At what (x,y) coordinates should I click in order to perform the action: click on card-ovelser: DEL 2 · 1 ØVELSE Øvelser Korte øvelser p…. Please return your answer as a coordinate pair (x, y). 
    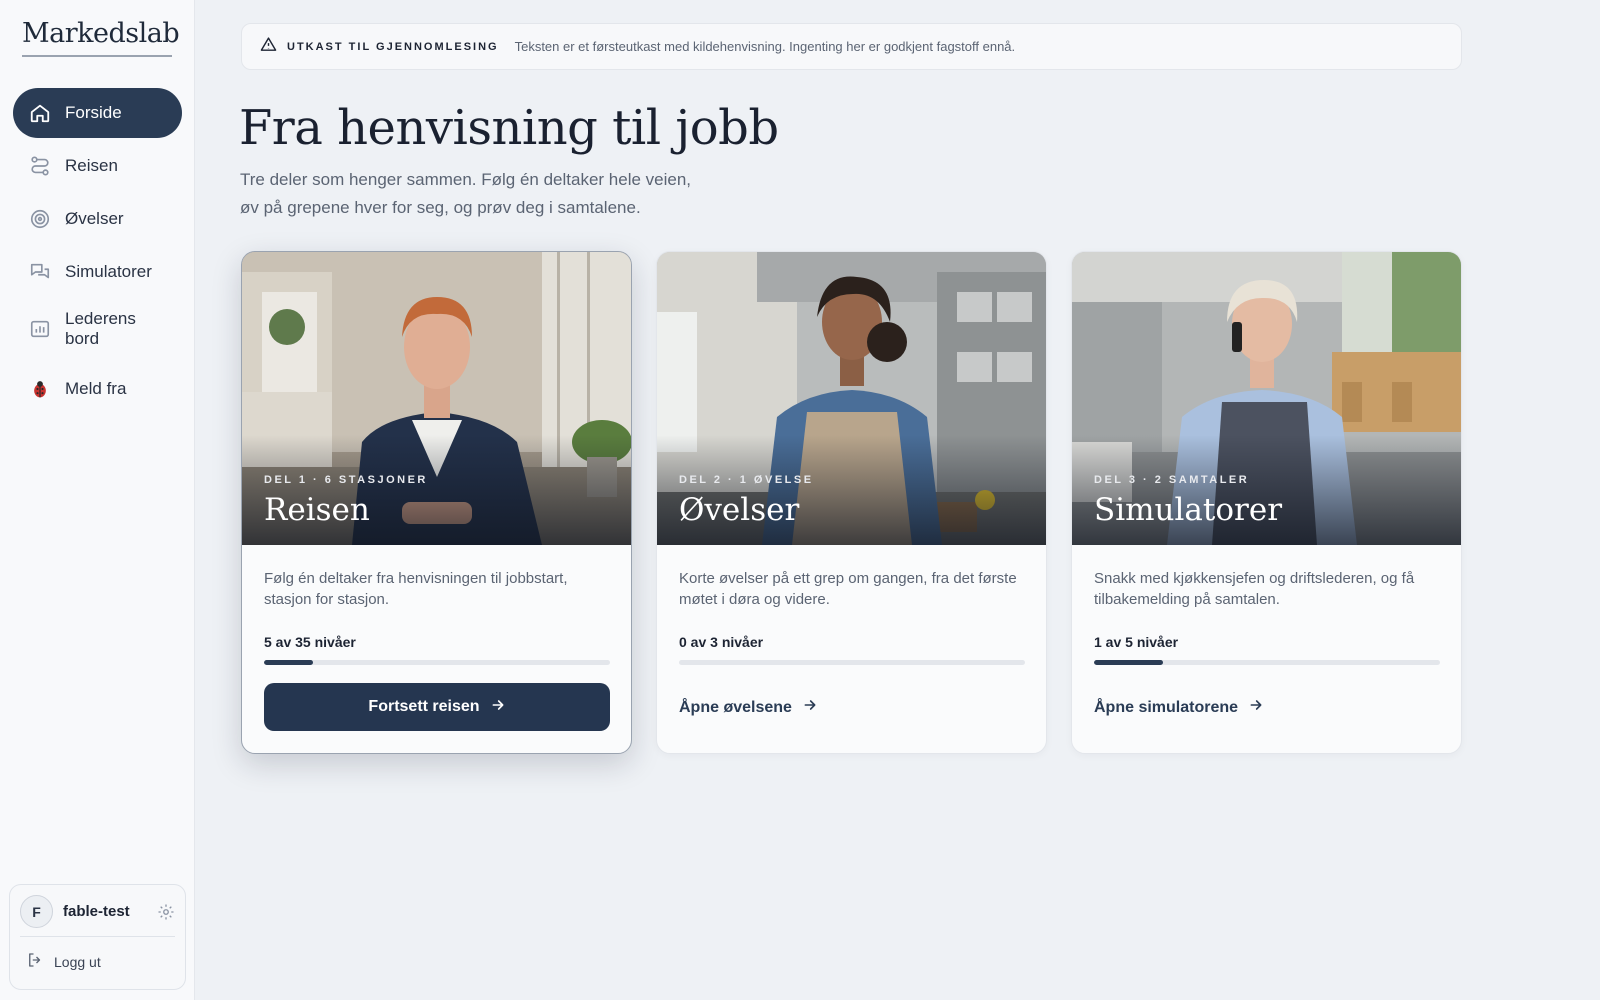
    Looking at the image, I should click on (851, 502).